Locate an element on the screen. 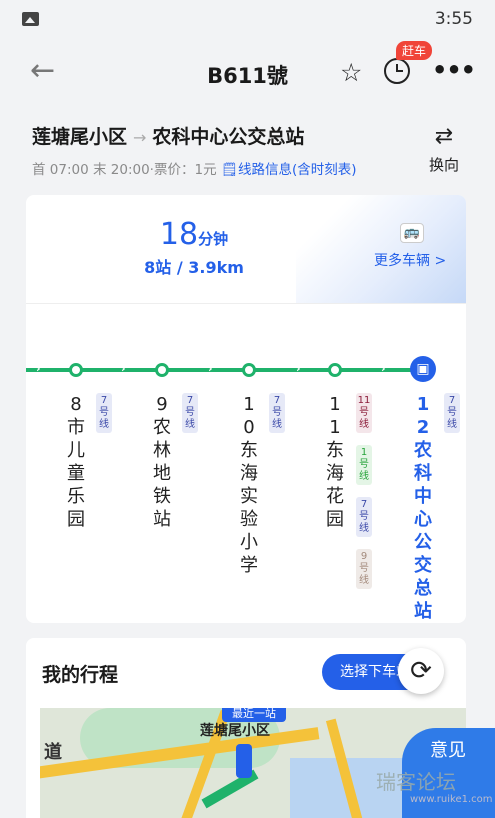 The image size is (495, 818). route-meta: 首 07:00 末 20:00·票价：1元 🗒线路信息(含时刻表) is located at coordinates (194, 168).